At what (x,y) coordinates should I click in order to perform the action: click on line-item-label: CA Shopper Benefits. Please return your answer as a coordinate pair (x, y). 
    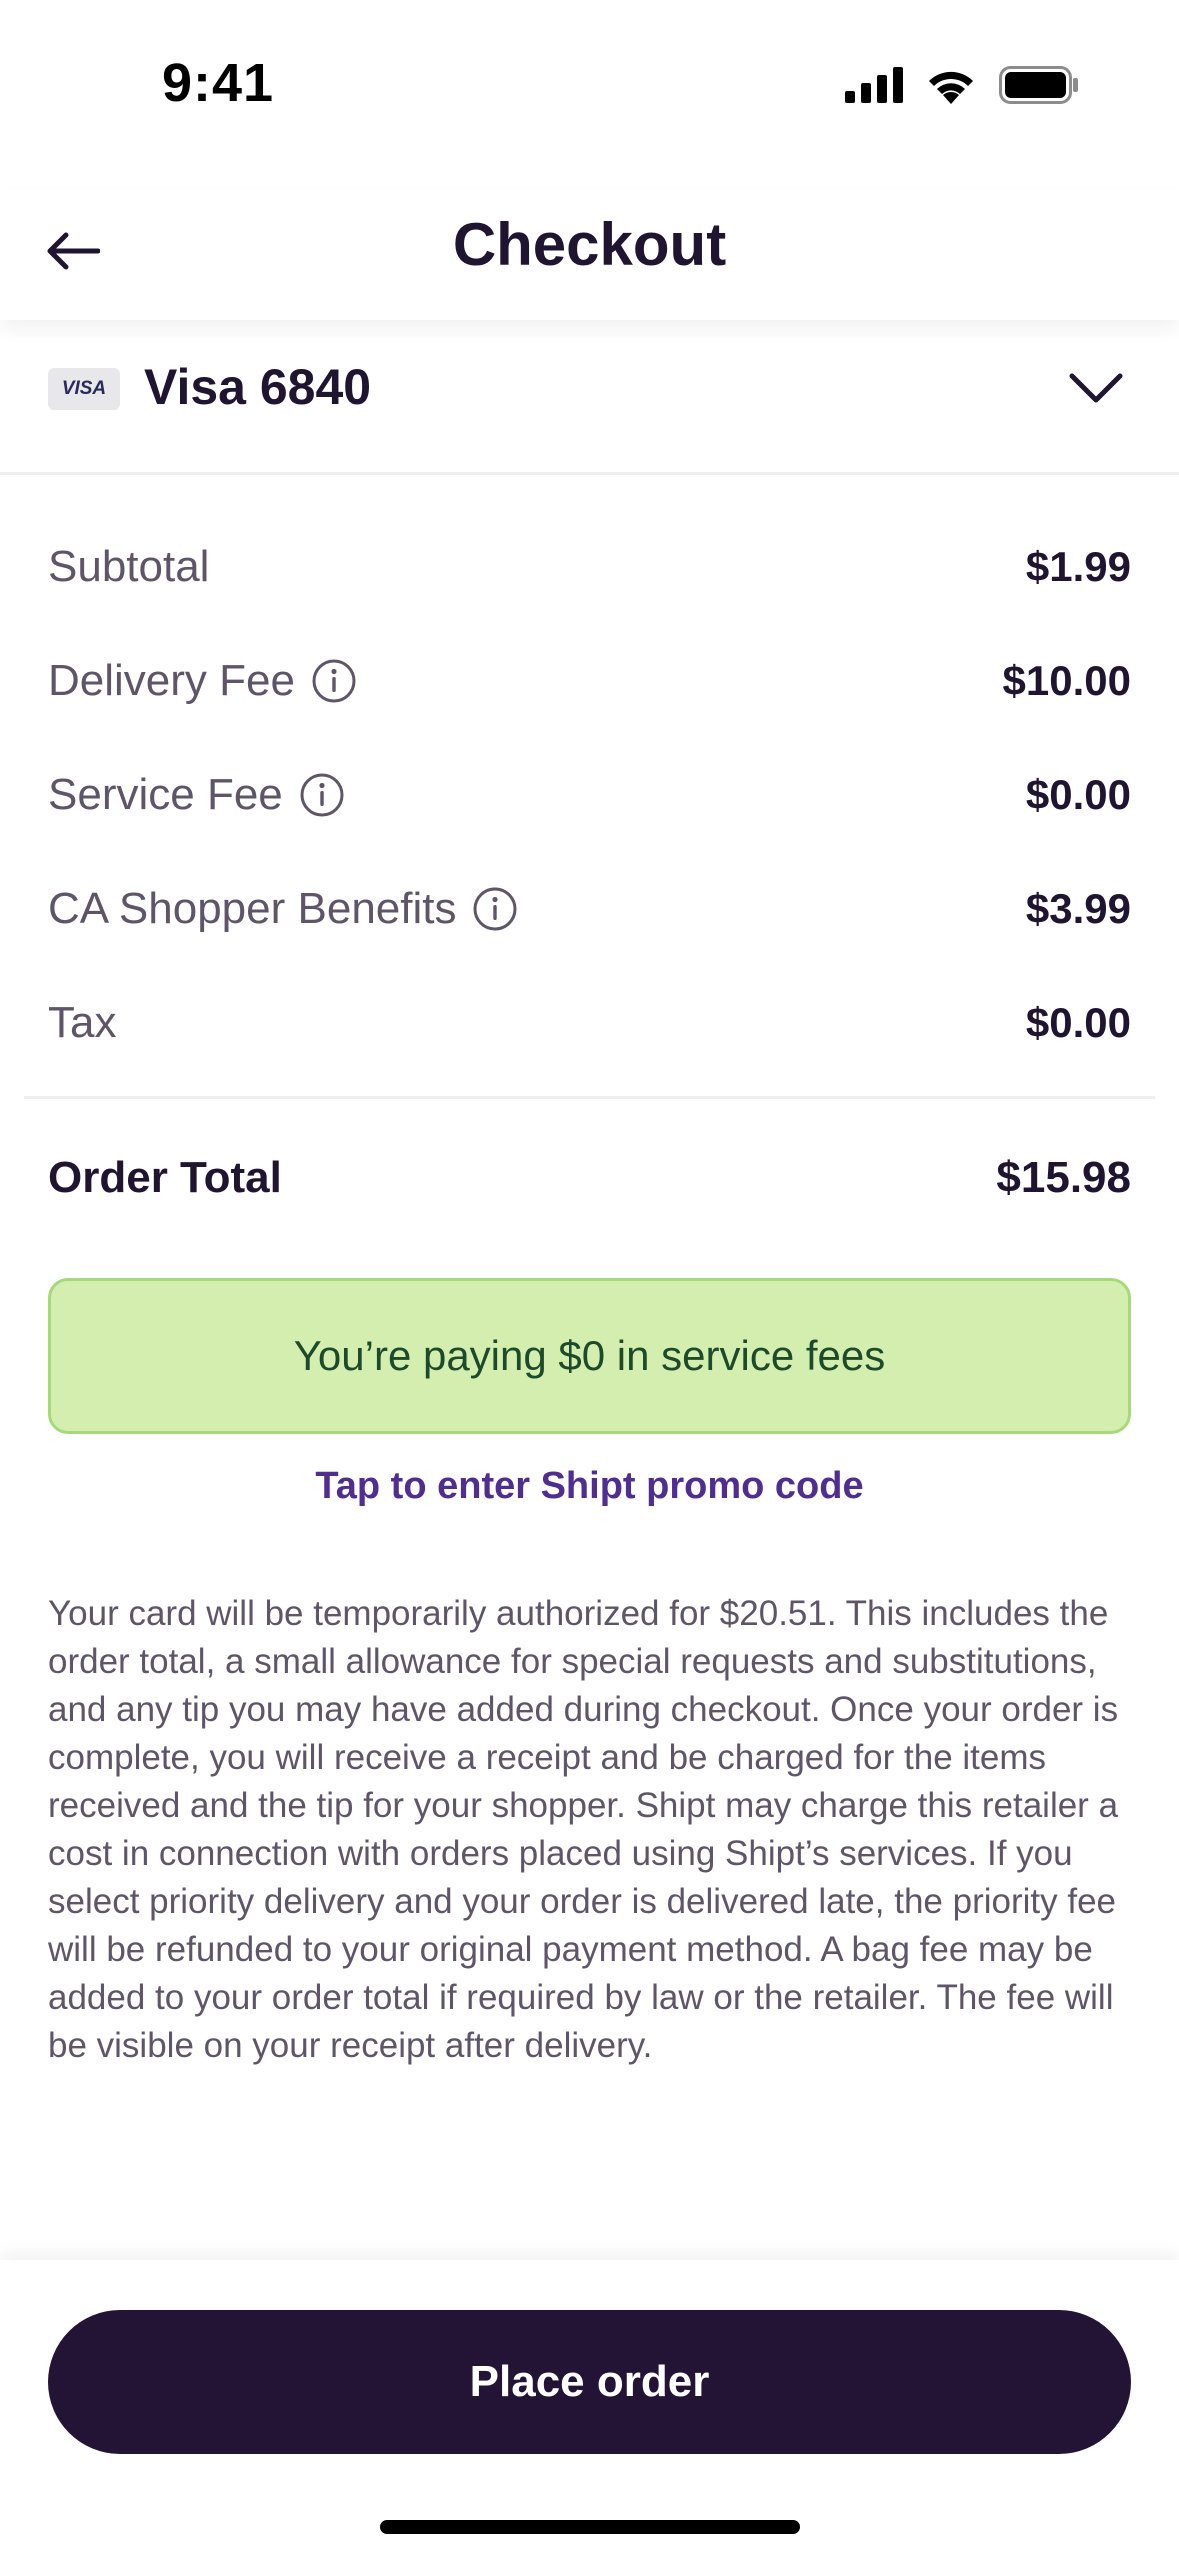
    Looking at the image, I should click on (252, 908).